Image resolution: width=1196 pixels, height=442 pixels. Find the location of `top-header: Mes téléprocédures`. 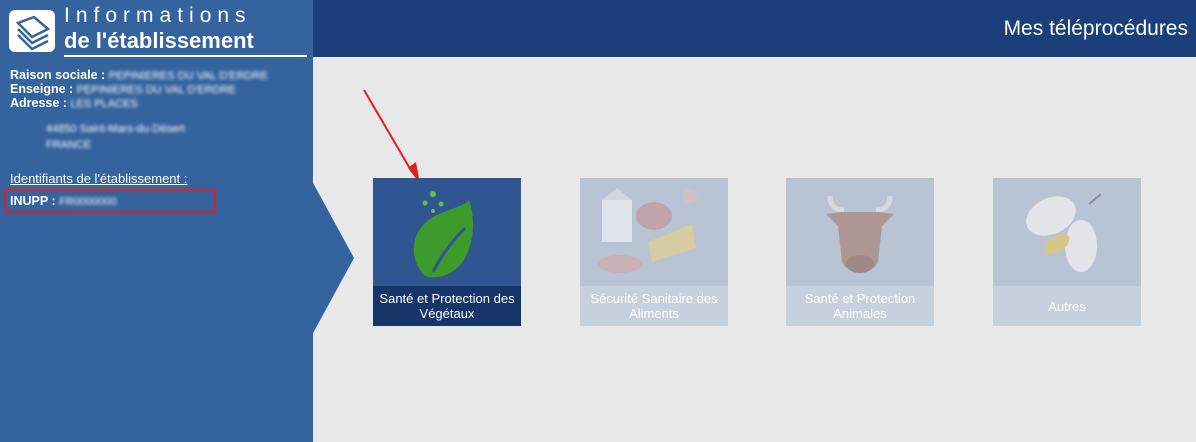

top-header: Mes téléprocédures is located at coordinates (754, 28).